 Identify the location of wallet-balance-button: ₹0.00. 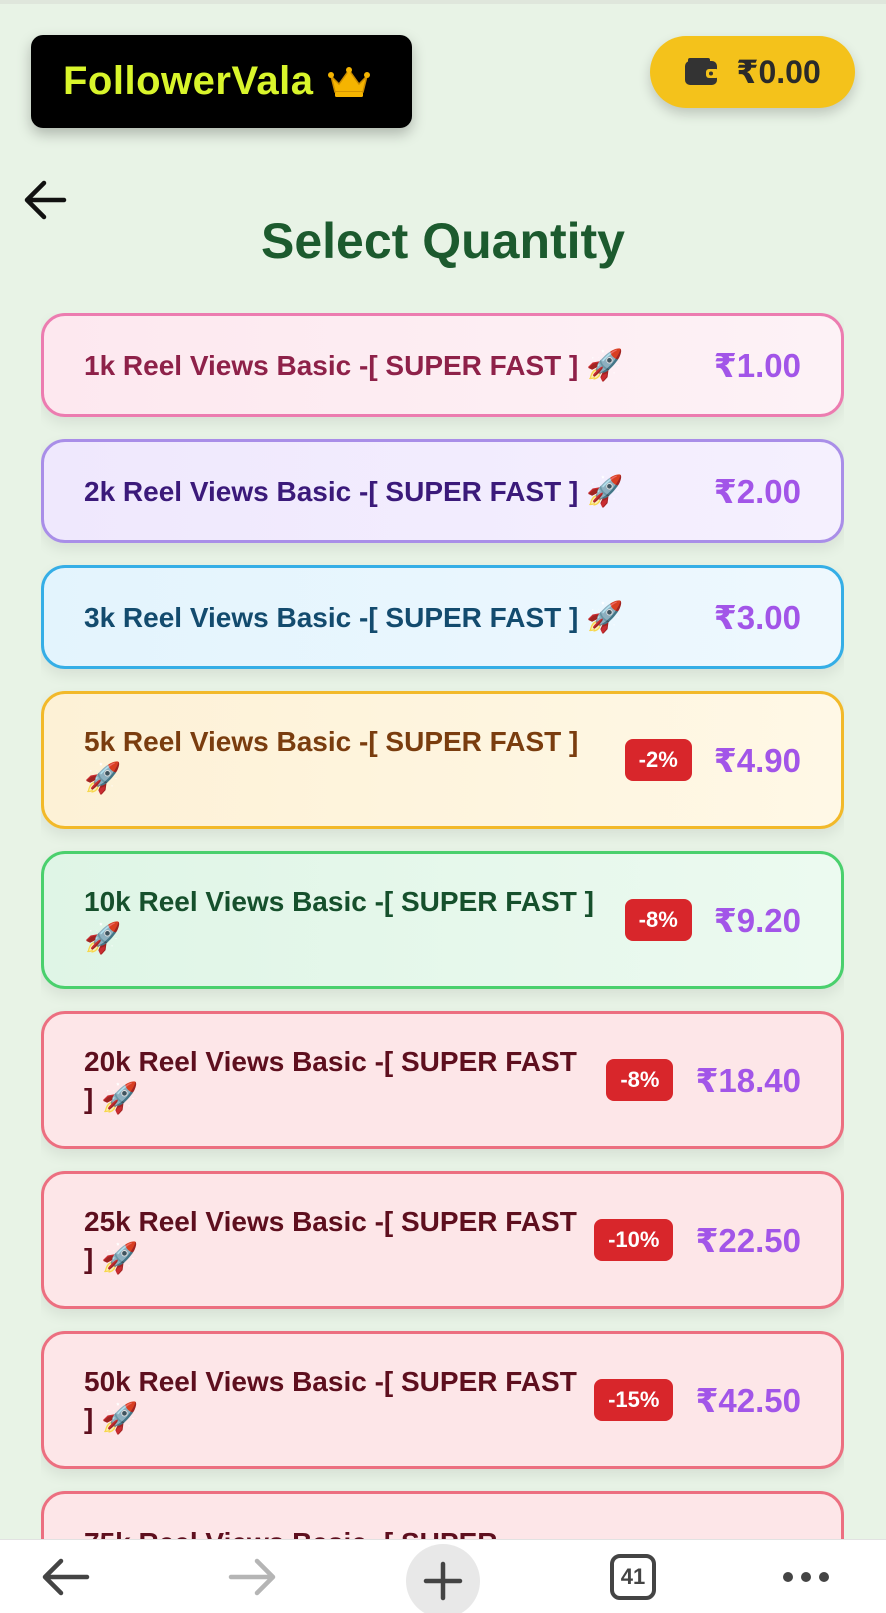
(752, 72).